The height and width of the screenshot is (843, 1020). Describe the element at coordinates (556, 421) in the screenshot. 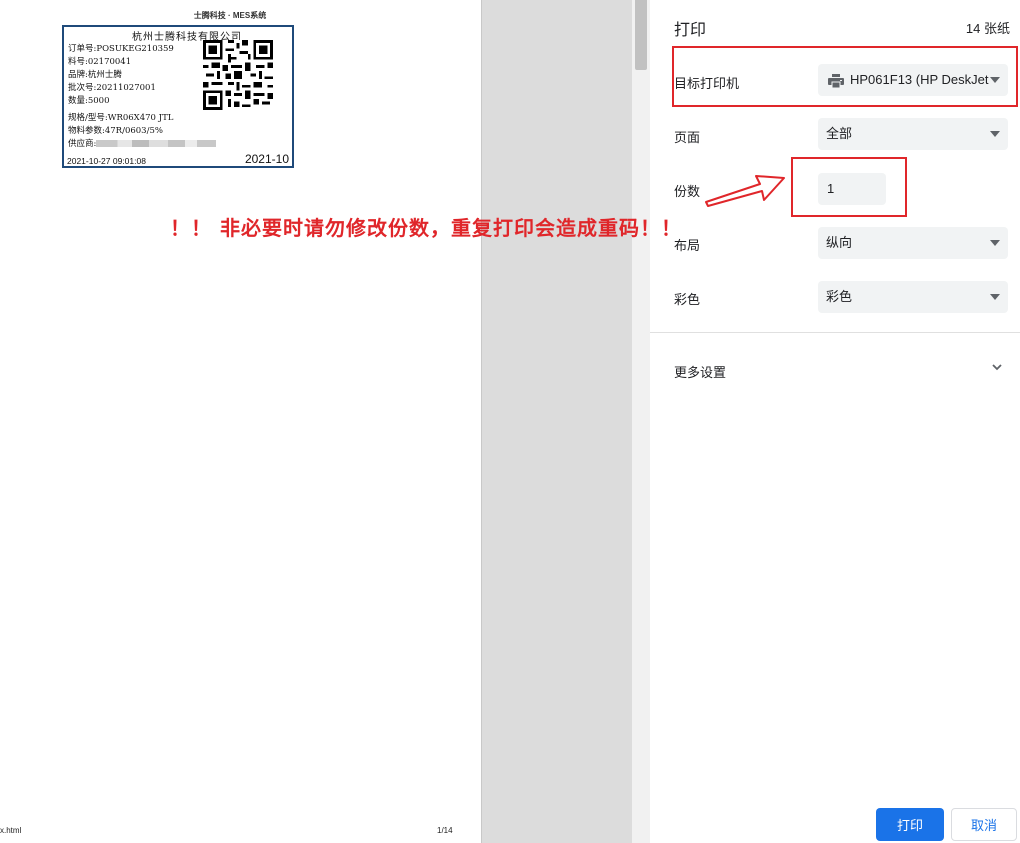

I see `preview-background` at that location.